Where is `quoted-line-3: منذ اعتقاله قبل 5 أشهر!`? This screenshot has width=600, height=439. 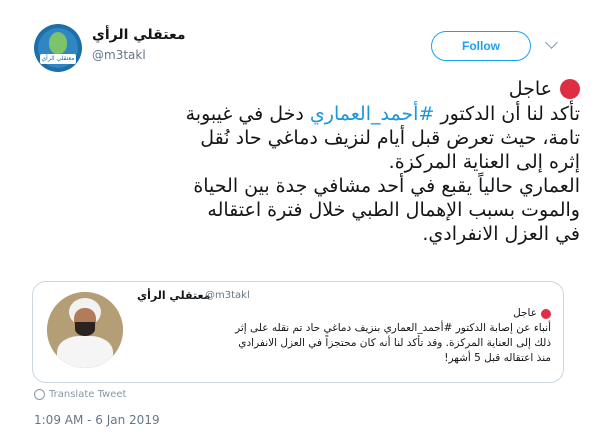
quoted-line-3: منذ اعتقاله قبل 5 أشهر! is located at coordinates (497, 358).